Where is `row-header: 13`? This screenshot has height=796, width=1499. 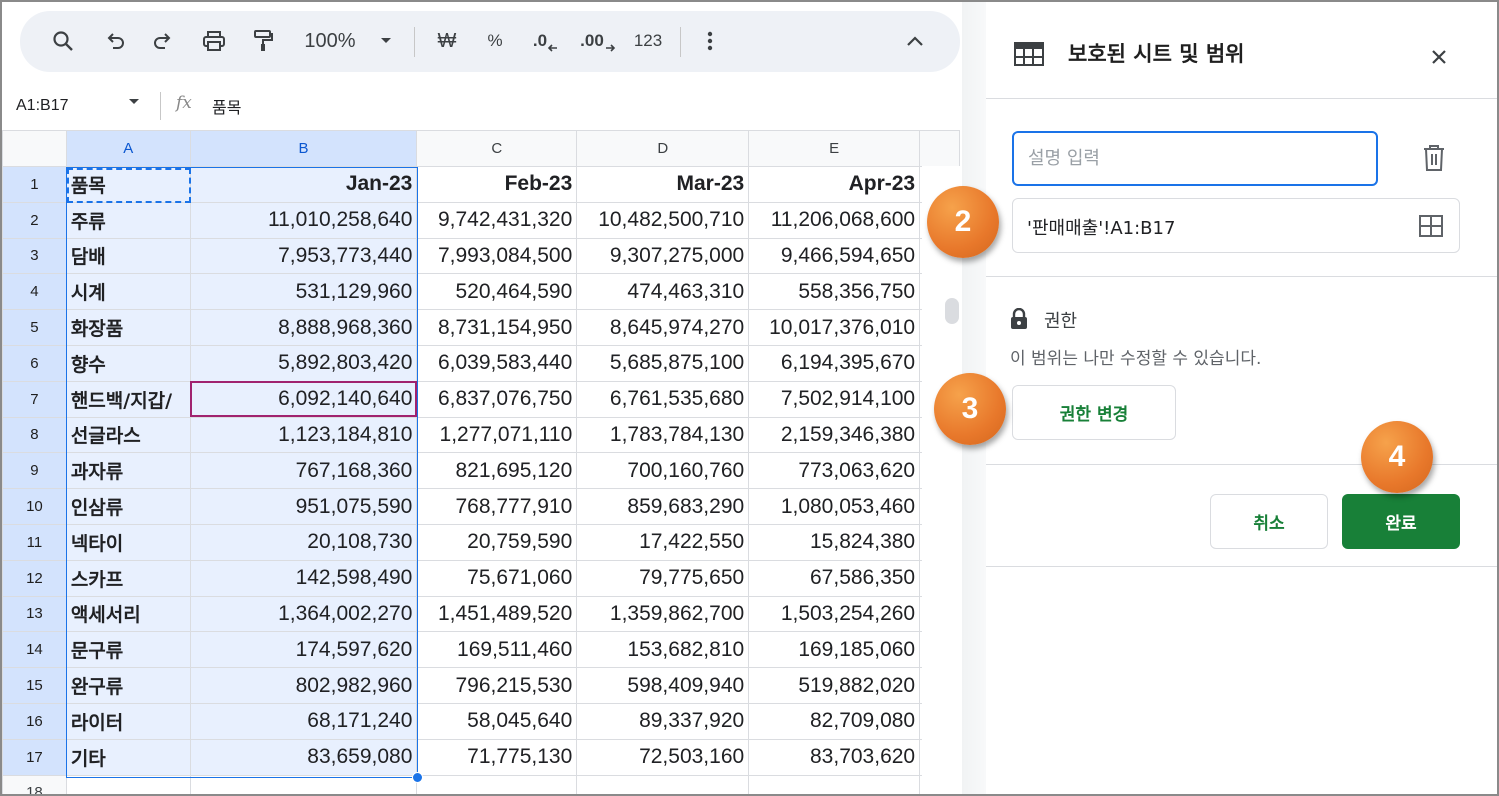
row-header: 13 is located at coordinates (34, 614).